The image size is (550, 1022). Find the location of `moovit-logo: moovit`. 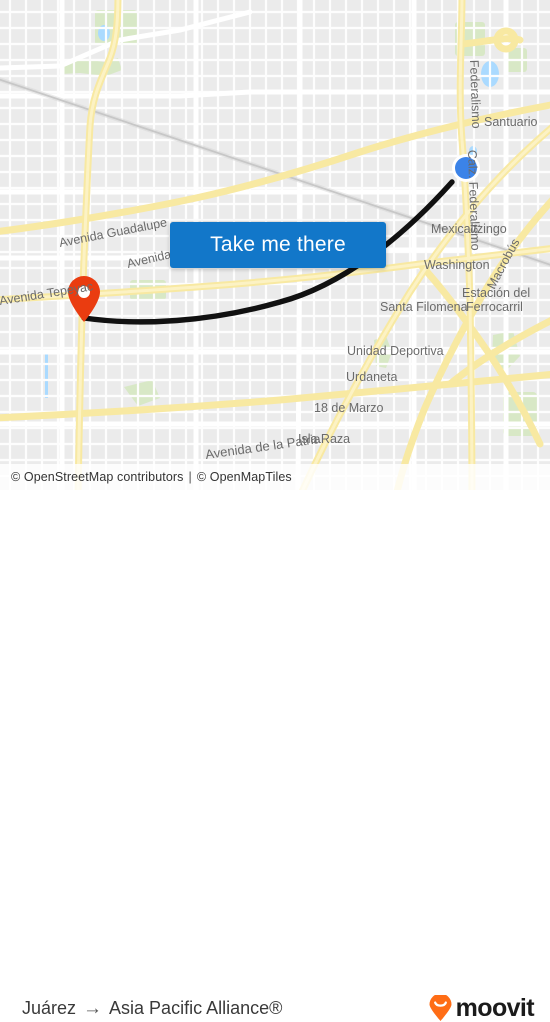

moovit-logo: moovit is located at coordinates (481, 1008).